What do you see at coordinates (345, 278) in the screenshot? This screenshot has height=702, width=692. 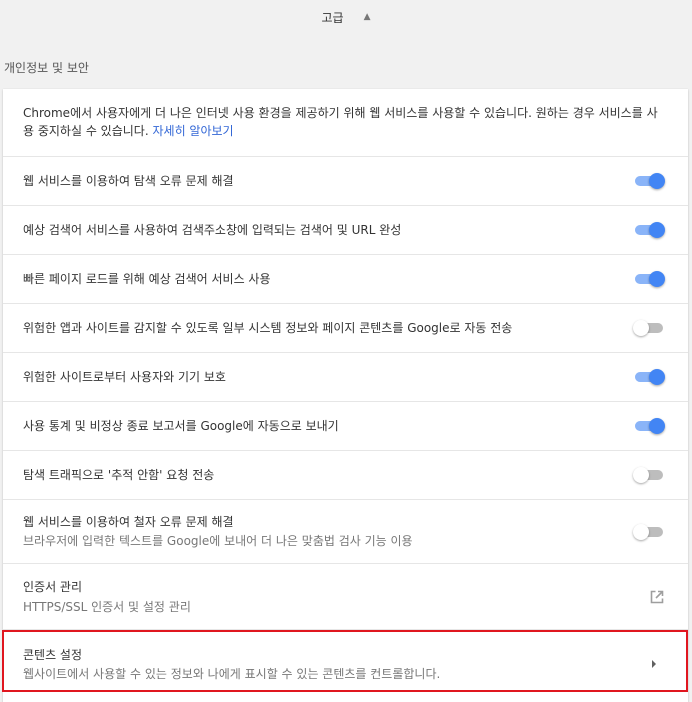 I see `setting-row-prefetch: 빠른 페이지 로드를 위해 예상 검색어 서비스 사용` at bounding box center [345, 278].